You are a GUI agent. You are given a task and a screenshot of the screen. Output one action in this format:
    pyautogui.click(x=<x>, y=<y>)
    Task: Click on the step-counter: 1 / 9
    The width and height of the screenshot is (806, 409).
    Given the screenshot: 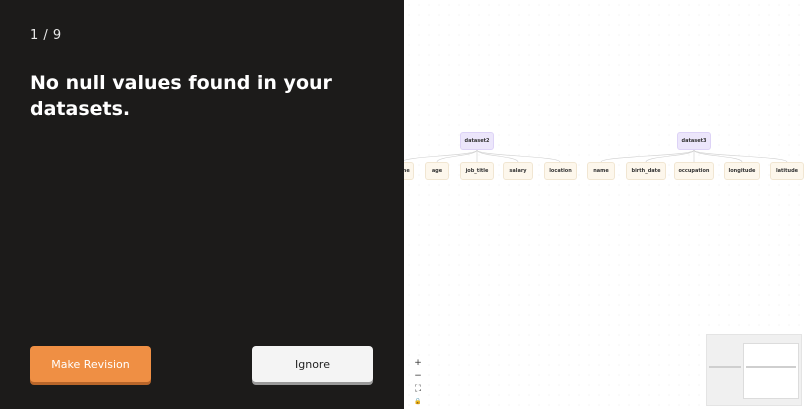 What is the action you would take?
    pyautogui.click(x=46, y=35)
    